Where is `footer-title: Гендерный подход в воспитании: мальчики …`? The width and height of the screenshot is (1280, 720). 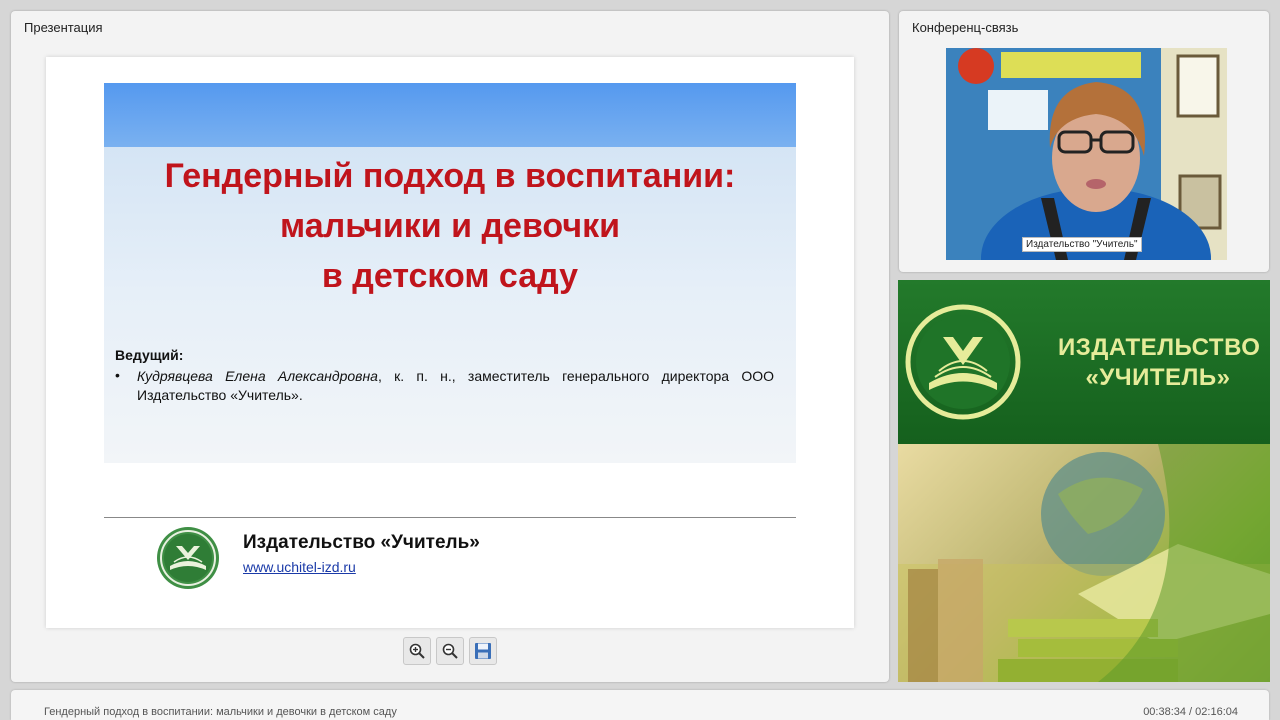 footer-title: Гендерный подход в воспитании: мальчики … is located at coordinates (220, 712).